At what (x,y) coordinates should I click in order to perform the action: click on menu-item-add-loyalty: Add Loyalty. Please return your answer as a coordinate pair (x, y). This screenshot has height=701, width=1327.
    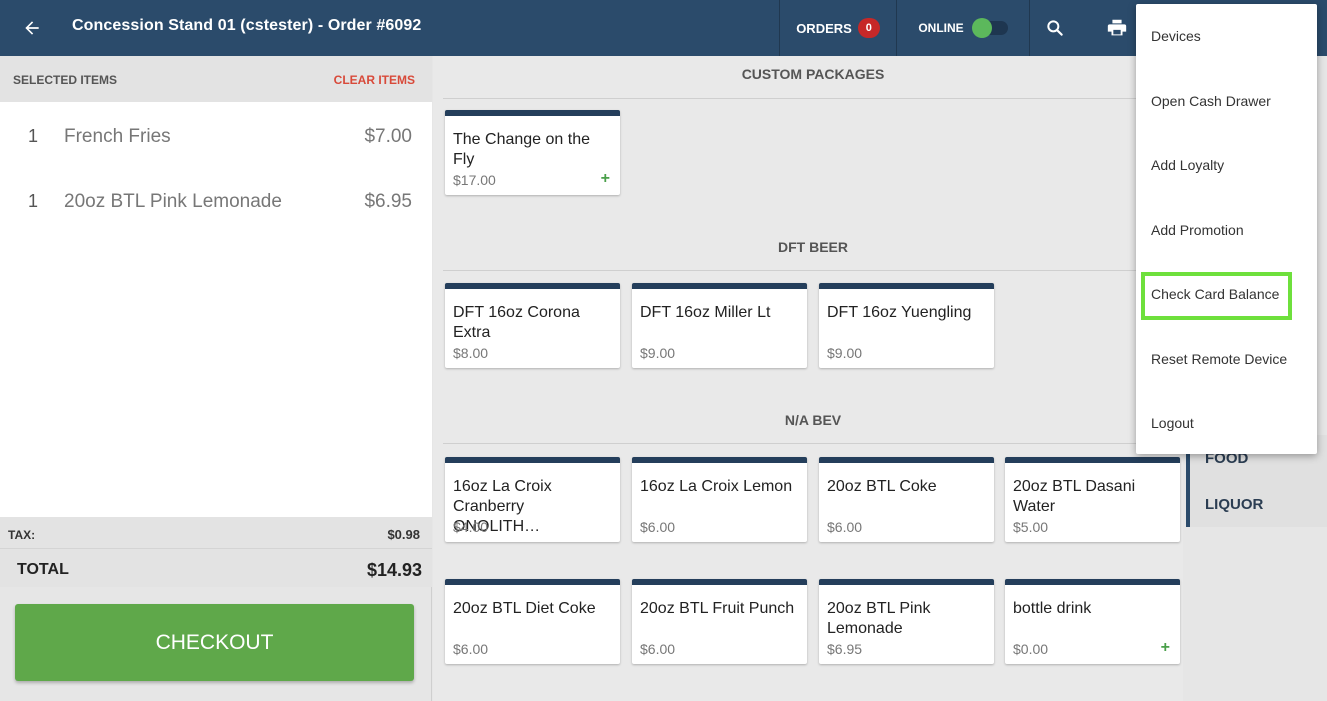
    Looking at the image, I should click on (1226, 165).